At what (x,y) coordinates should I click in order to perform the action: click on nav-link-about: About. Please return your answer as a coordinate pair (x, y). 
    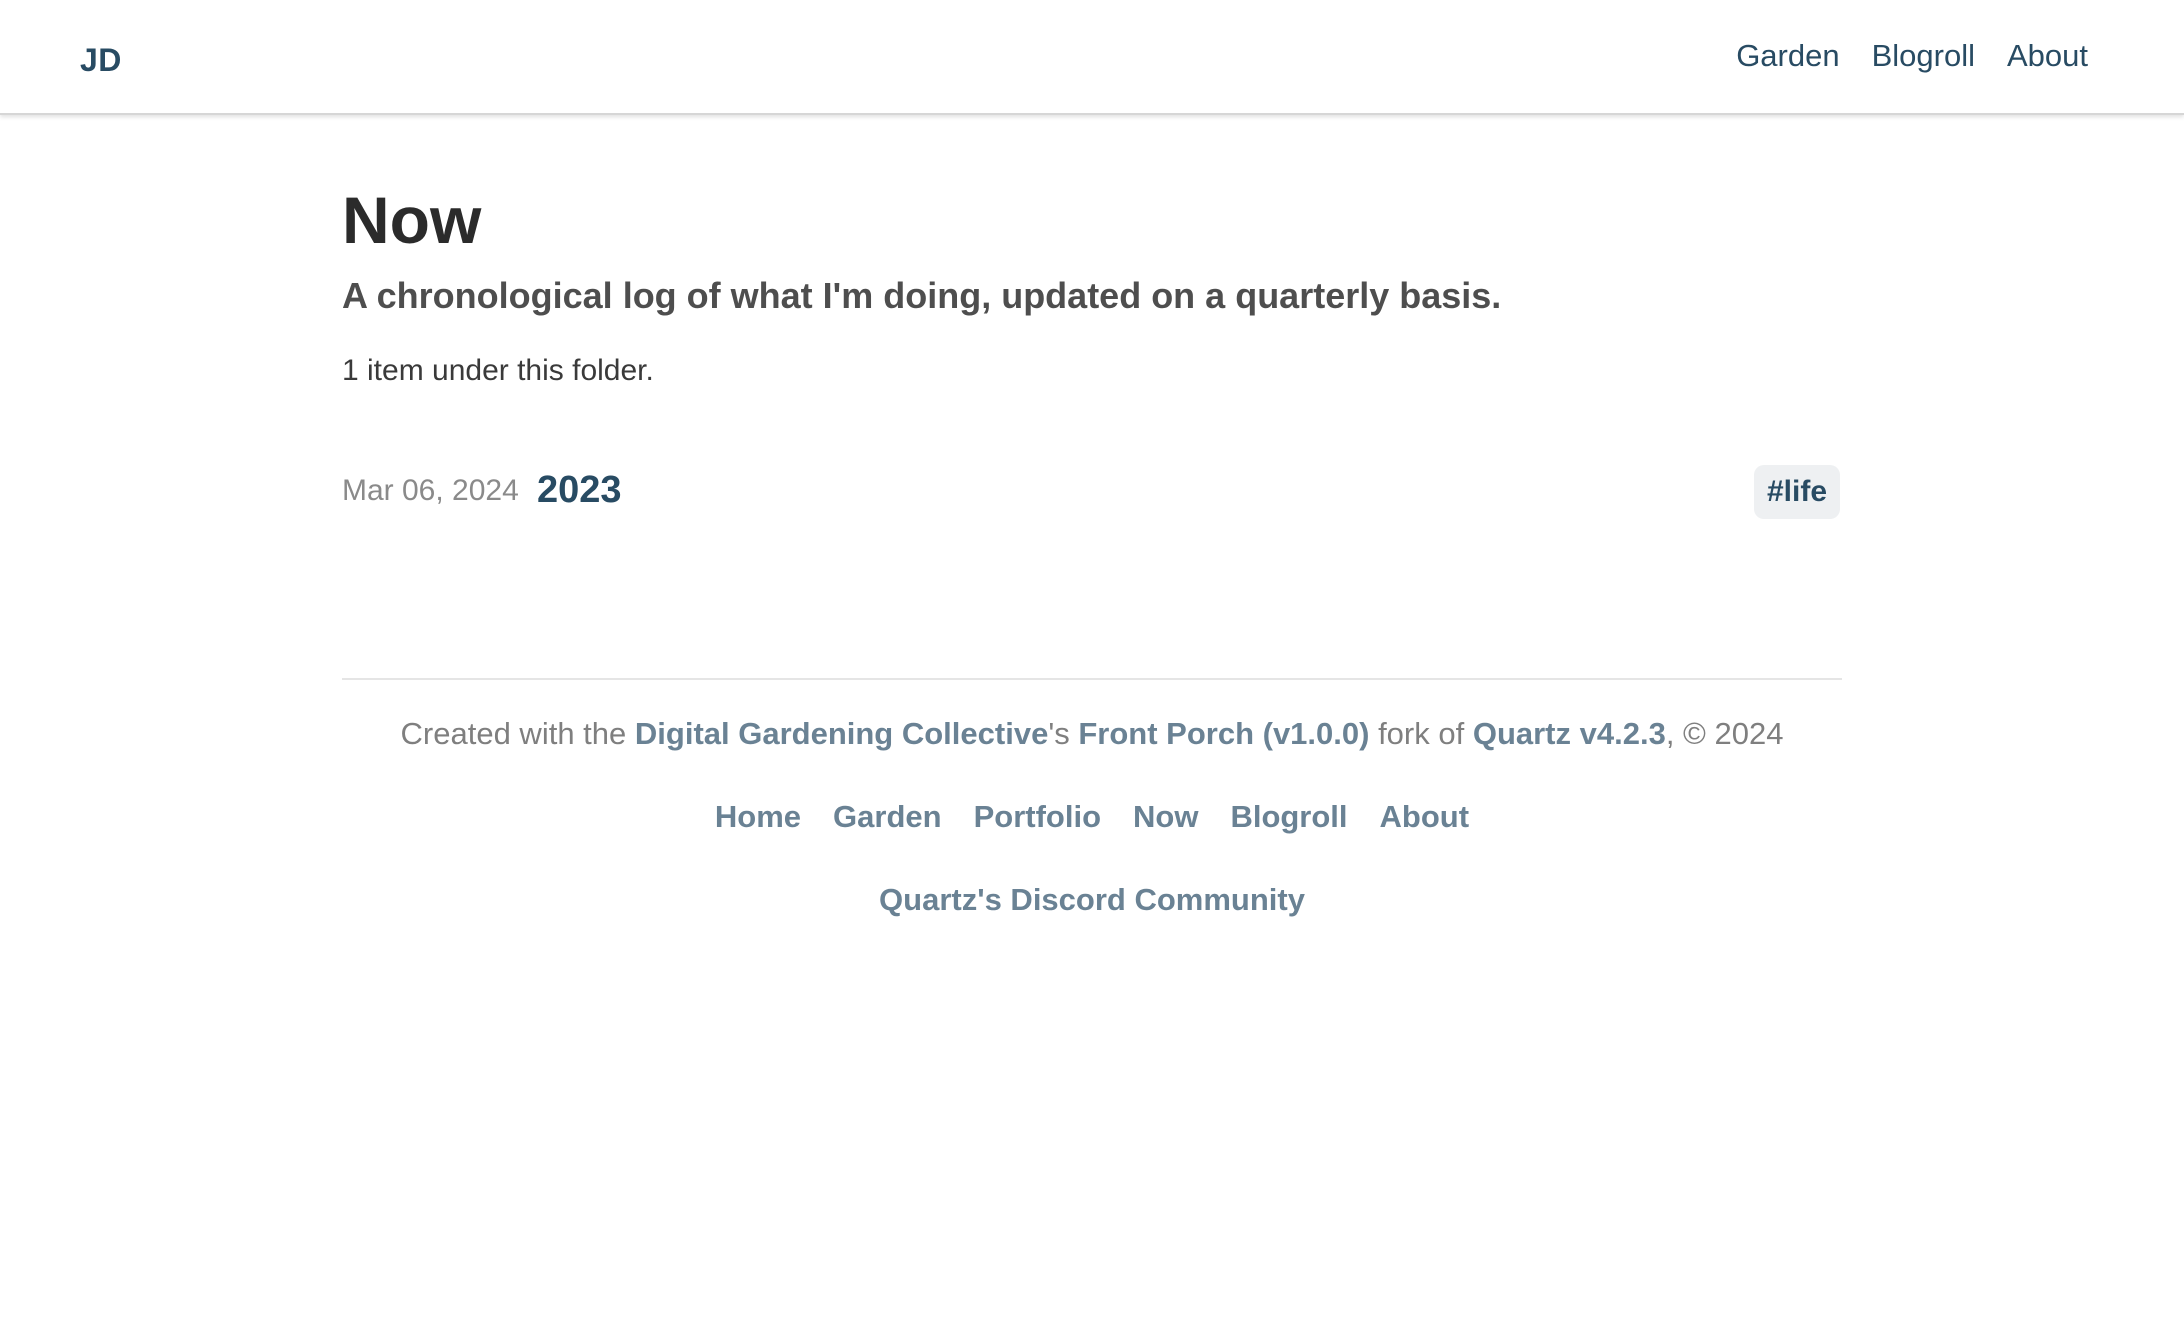
    Looking at the image, I should click on (2047, 56).